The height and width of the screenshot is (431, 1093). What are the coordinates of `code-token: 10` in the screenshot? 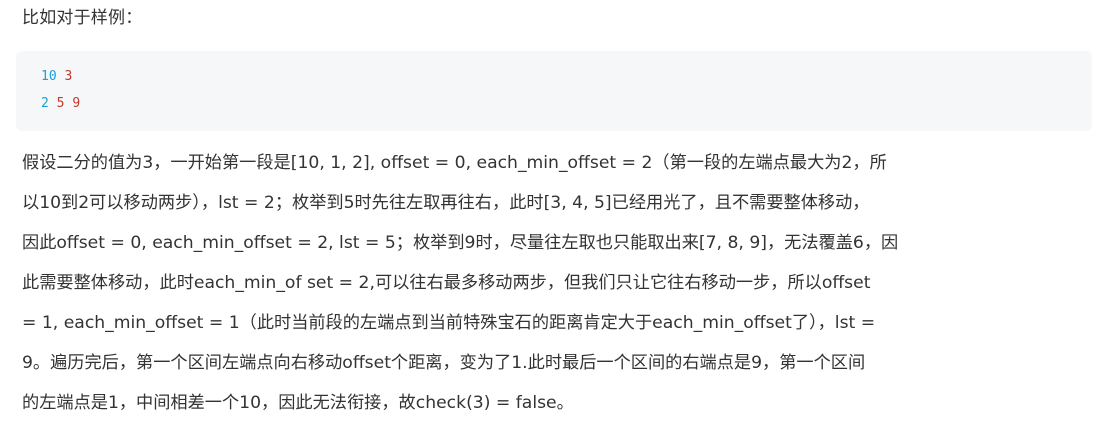 It's located at (49, 76).